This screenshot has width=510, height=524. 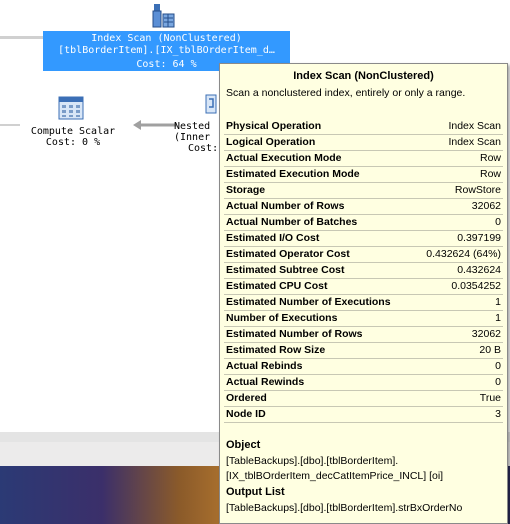 What do you see at coordinates (71, 108) in the screenshot?
I see `compute-scalar-icon` at bounding box center [71, 108].